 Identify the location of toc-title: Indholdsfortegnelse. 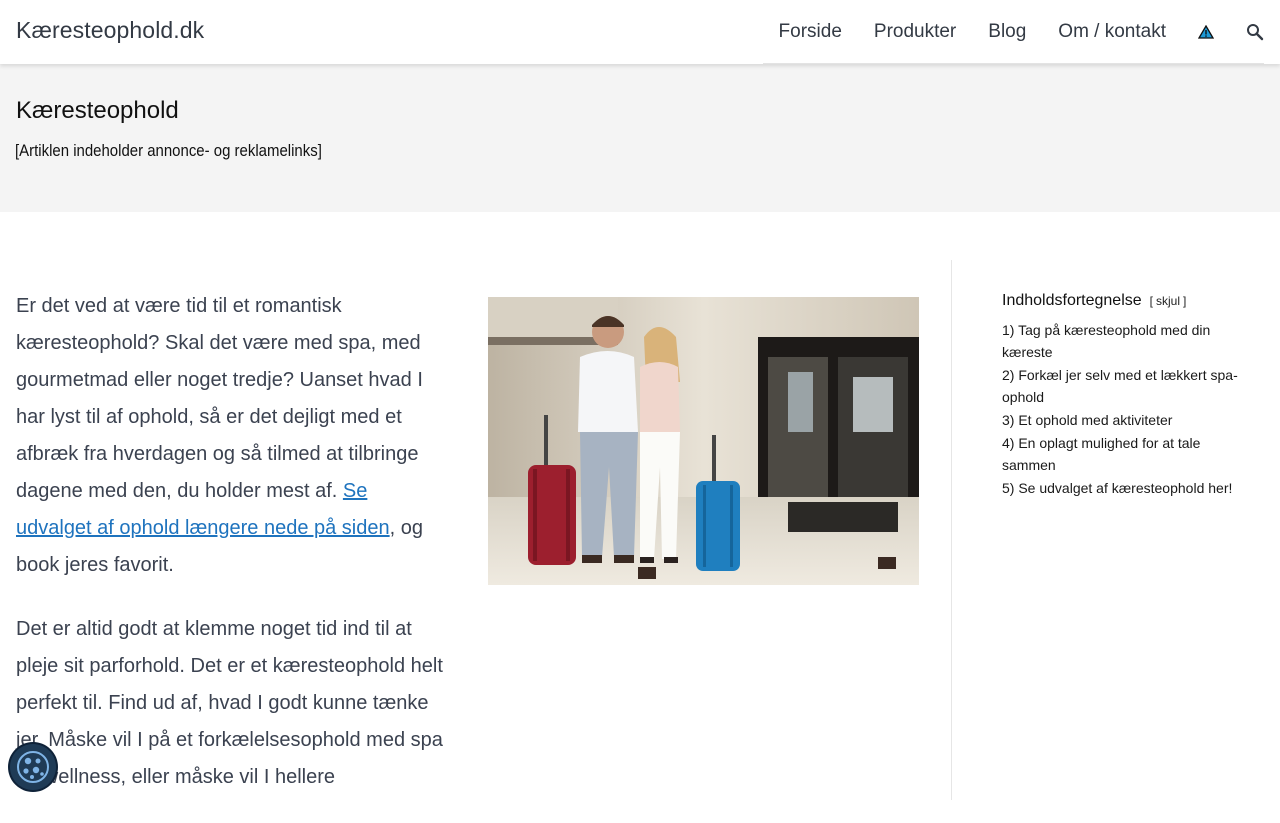
(1072, 300).